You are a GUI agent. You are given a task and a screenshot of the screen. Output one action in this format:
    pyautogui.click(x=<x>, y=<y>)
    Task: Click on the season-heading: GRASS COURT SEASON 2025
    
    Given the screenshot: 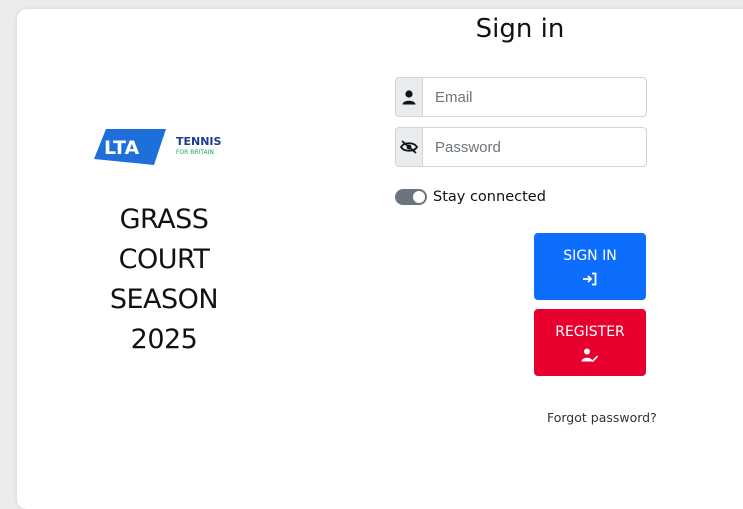 What is the action you would take?
    pyautogui.click(x=164, y=280)
    